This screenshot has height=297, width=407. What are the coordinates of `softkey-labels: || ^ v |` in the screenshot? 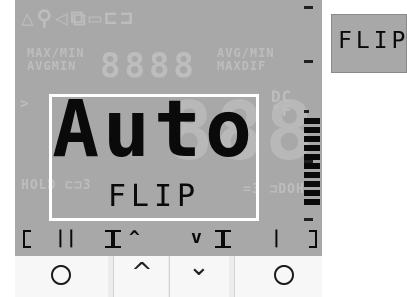 It's located at (168, 239).